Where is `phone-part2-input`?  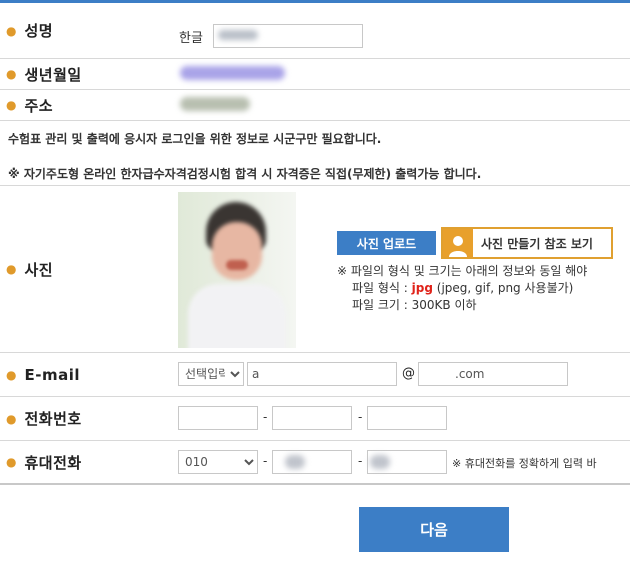 phone-part2-input is located at coordinates (312, 418).